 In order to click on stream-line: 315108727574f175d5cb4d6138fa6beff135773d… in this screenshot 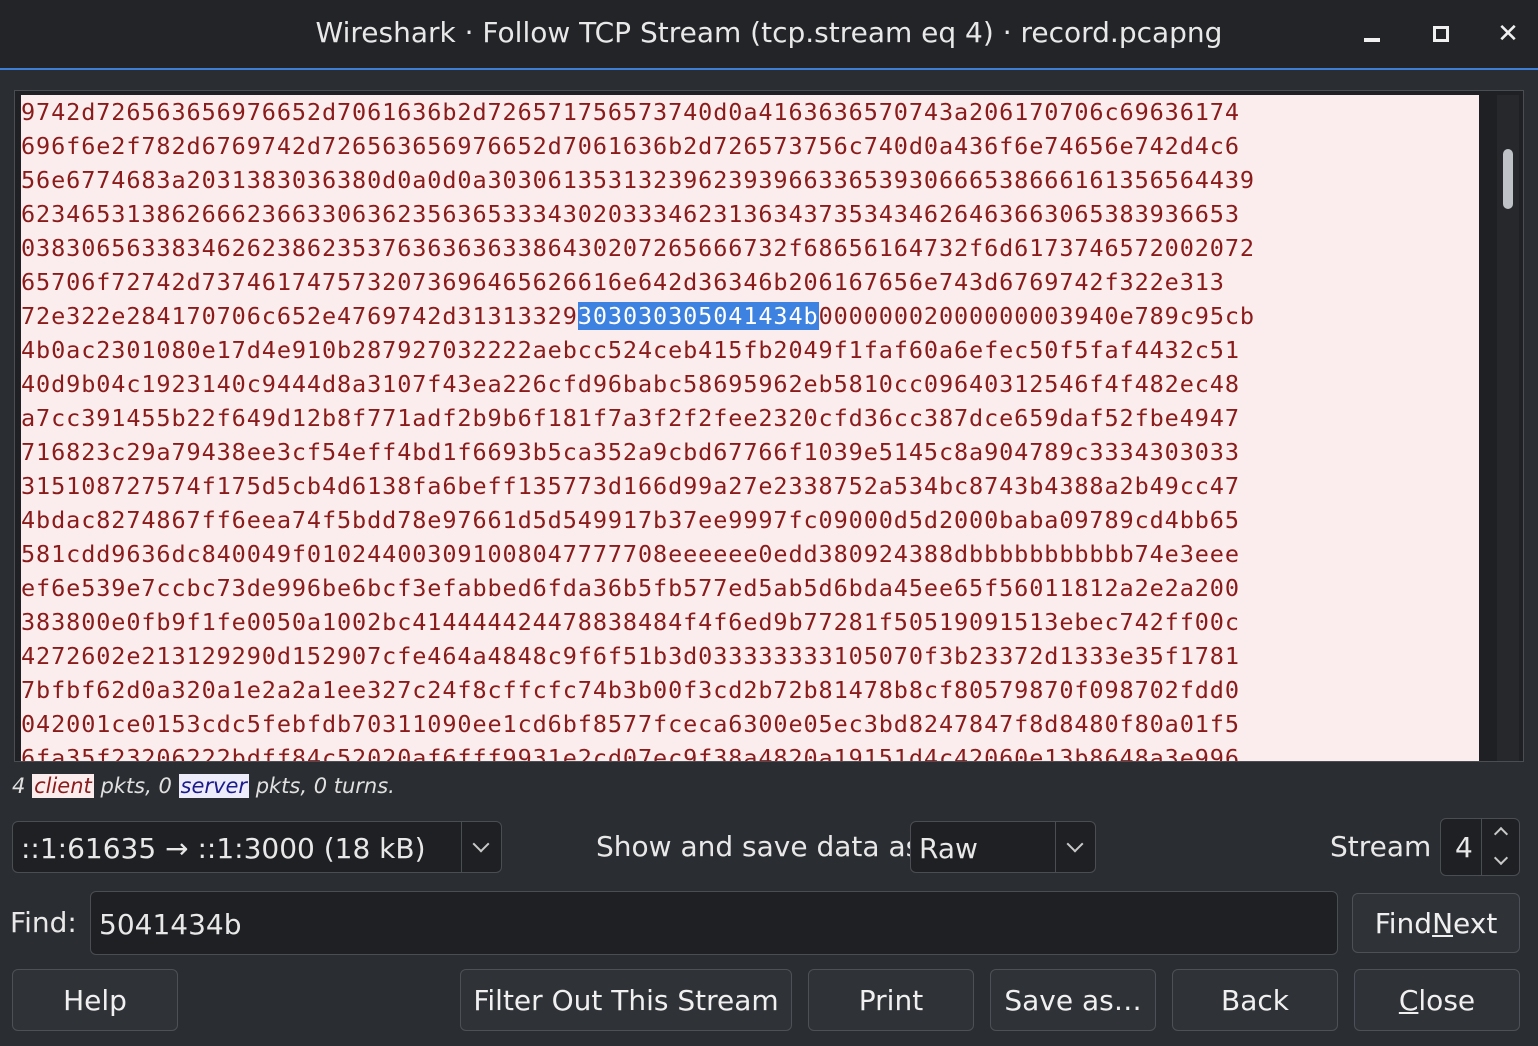, I will do `click(750, 486)`.